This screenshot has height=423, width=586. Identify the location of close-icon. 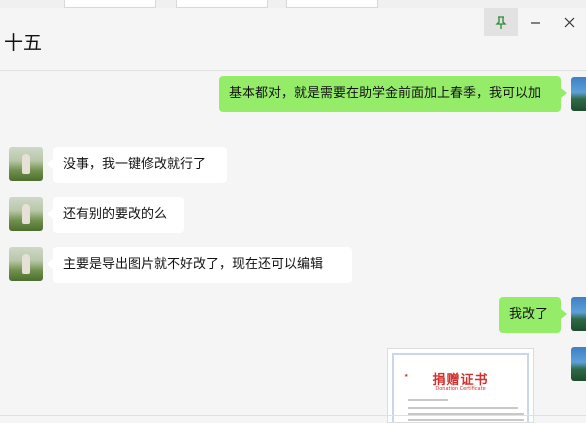
(569, 22).